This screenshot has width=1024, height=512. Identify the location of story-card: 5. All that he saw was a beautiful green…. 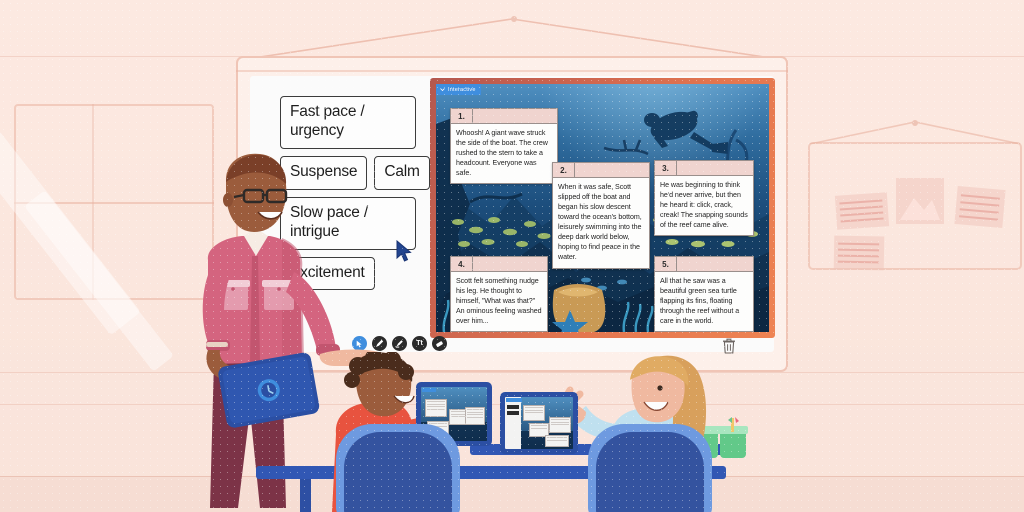
(704, 294).